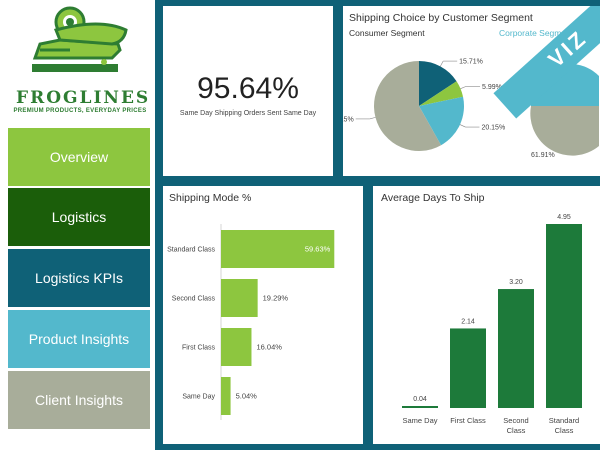 The height and width of the screenshot is (450, 600). What do you see at coordinates (80, 39) in the screenshot?
I see `frog-stapler-icon` at bounding box center [80, 39].